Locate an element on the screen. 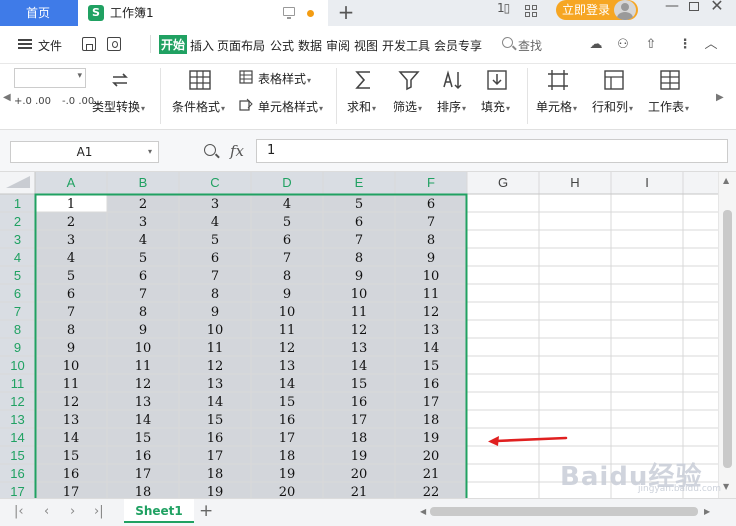 Image resolution: width=736 pixels, height=526 pixels. search-label: 查找 is located at coordinates (530, 45).